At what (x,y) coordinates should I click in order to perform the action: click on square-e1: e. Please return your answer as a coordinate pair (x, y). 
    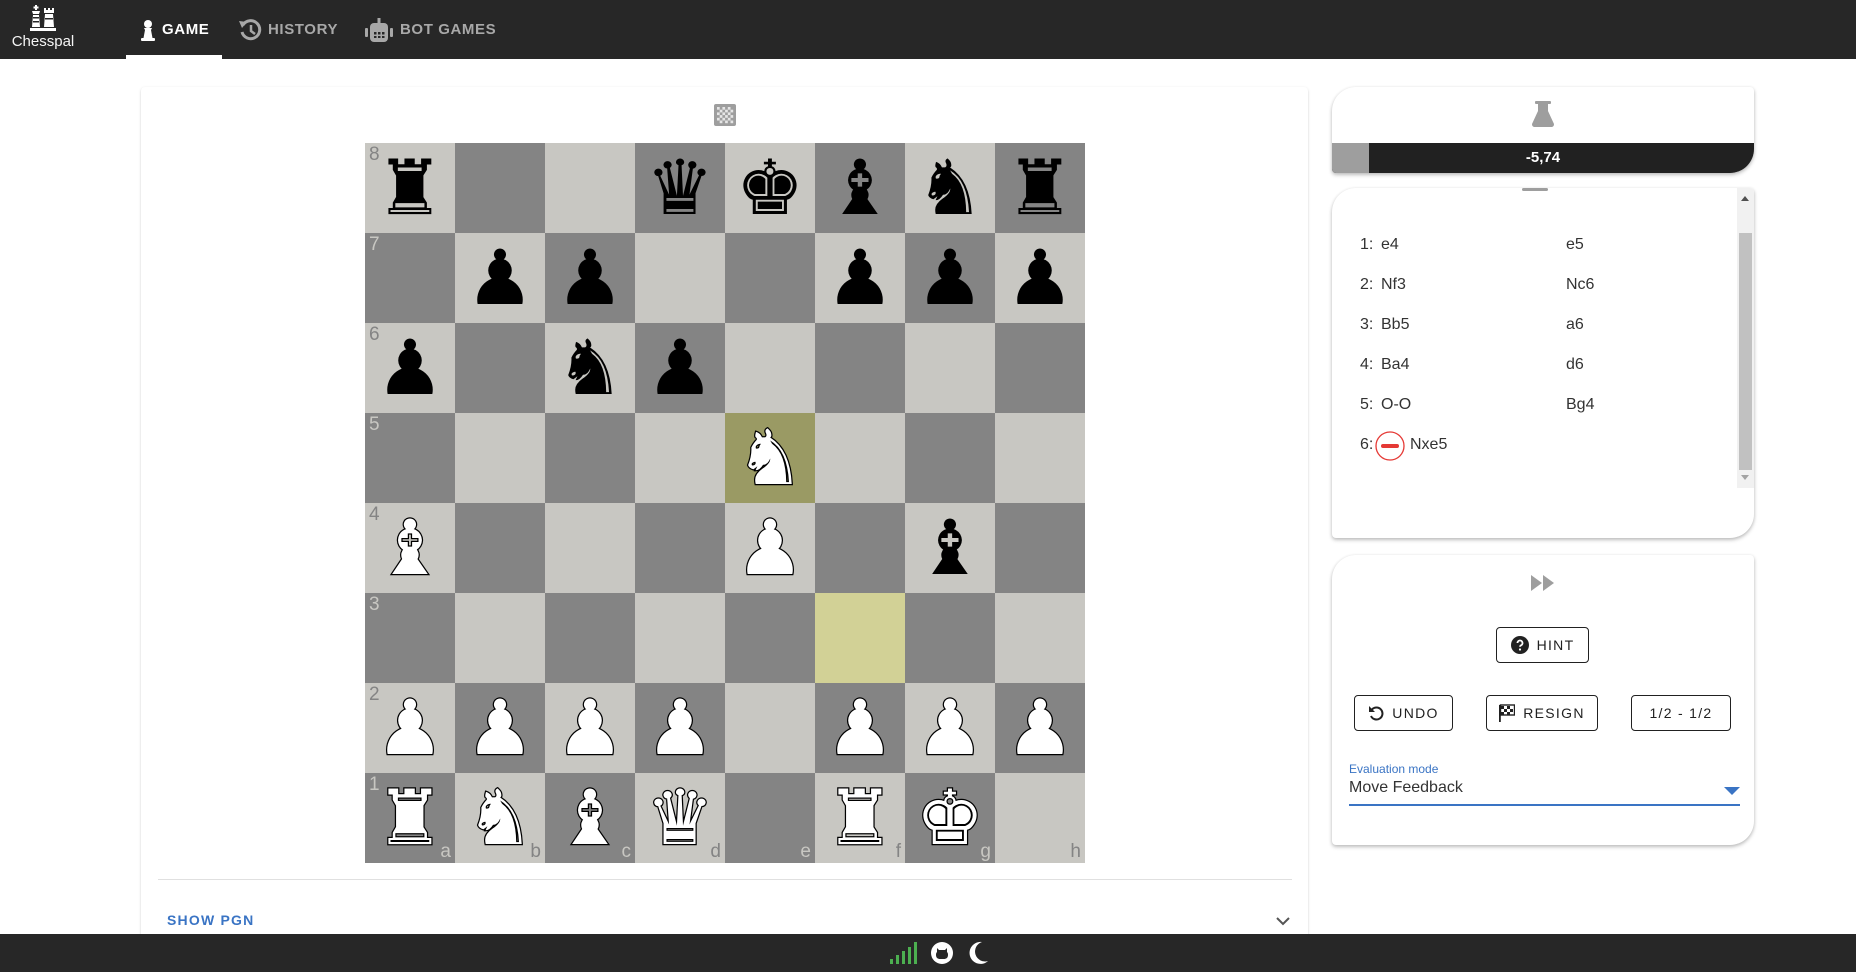
    Looking at the image, I should click on (770, 818).